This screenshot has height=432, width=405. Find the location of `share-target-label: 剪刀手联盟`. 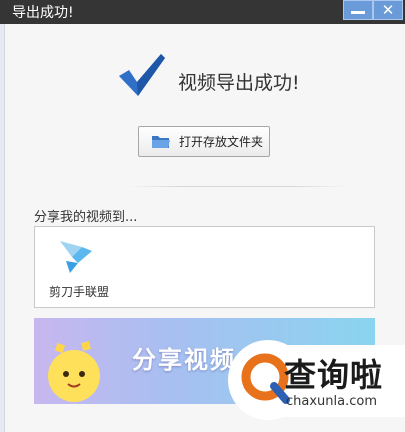

share-target-label: 剪刀手联盟 is located at coordinates (79, 292).